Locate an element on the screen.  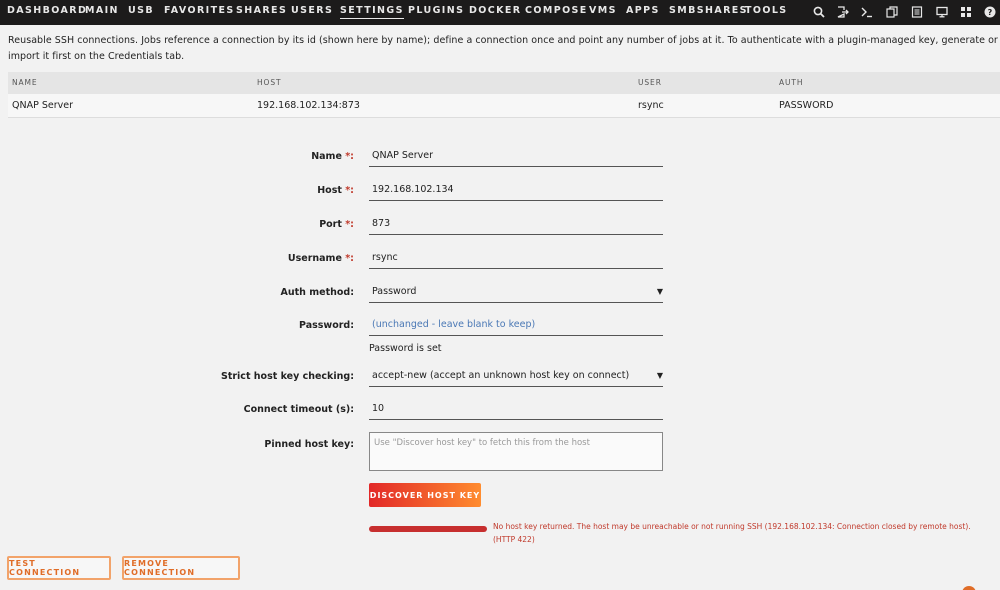
tab-docker: DOCKER is located at coordinates (495, 10).